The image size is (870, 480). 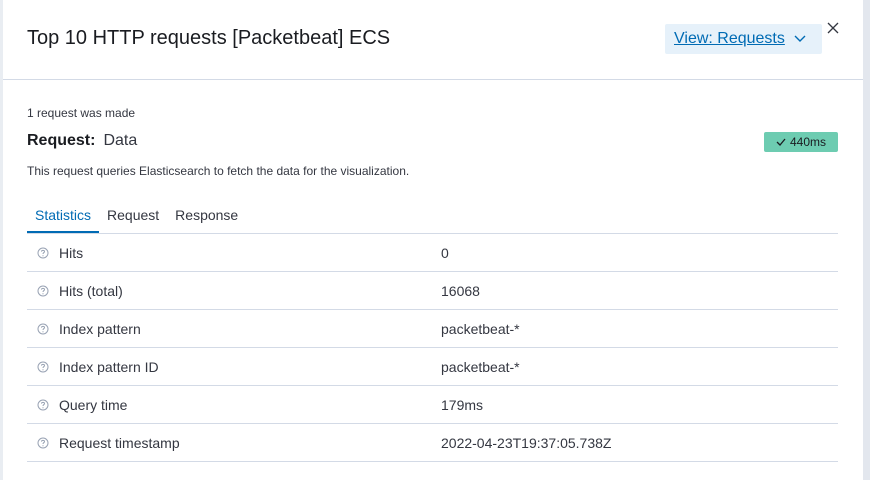 I want to click on tab-request: Request, so click(x=133, y=215).